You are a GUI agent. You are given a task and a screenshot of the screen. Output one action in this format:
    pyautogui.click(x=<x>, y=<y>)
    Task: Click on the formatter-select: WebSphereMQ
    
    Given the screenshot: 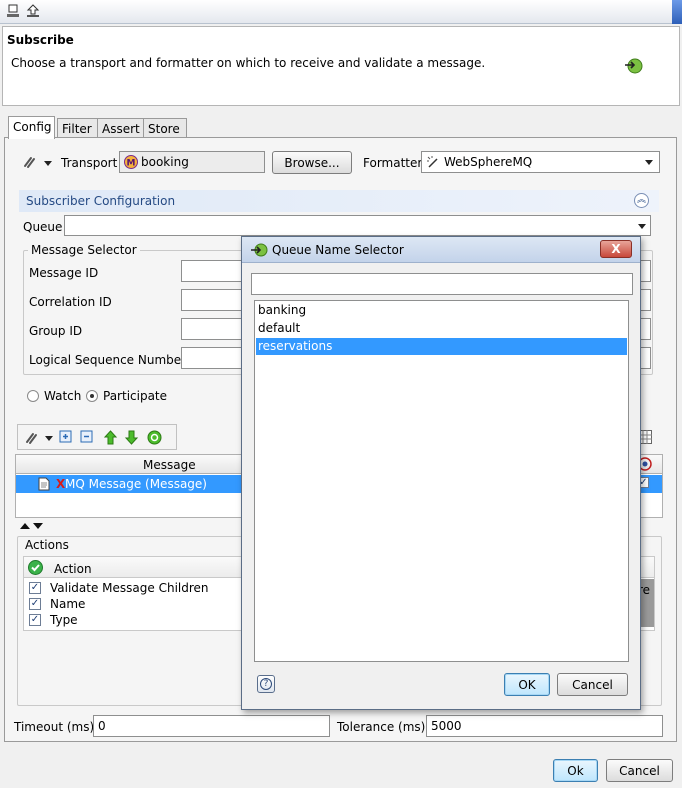 What is the action you would take?
    pyautogui.click(x=540, y=162)
    